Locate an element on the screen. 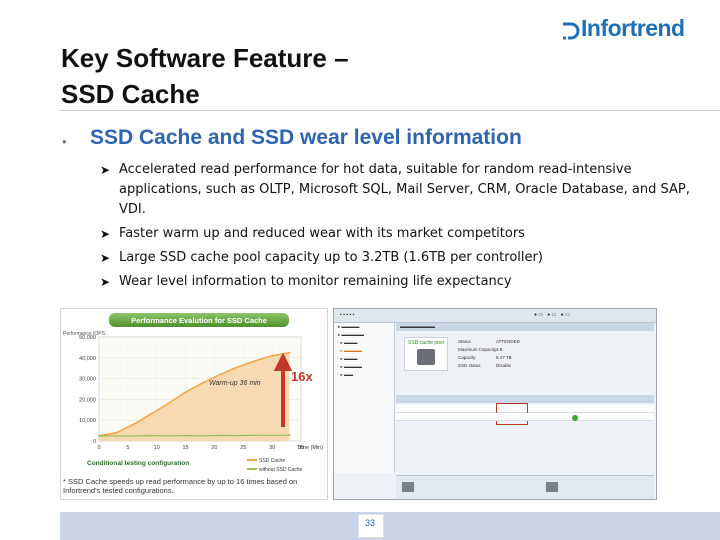 The width and height of the screenshot is (720, 540). page-number: 33 is located at coordinates (369, 523).